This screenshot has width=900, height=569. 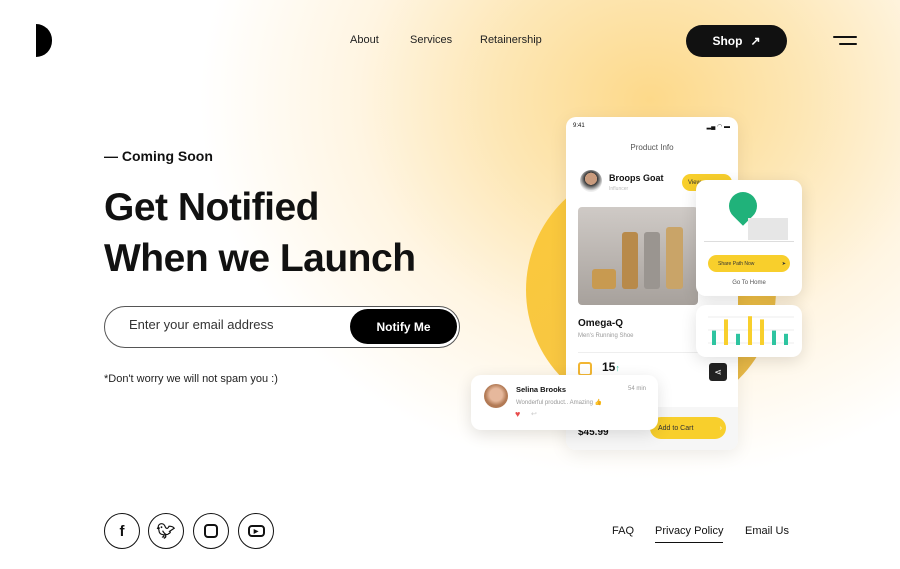 What do you see at coordinates (720, 428) in the screenshot?
I see `chevron-right-icon: ›` at bounding box center [720, 428].